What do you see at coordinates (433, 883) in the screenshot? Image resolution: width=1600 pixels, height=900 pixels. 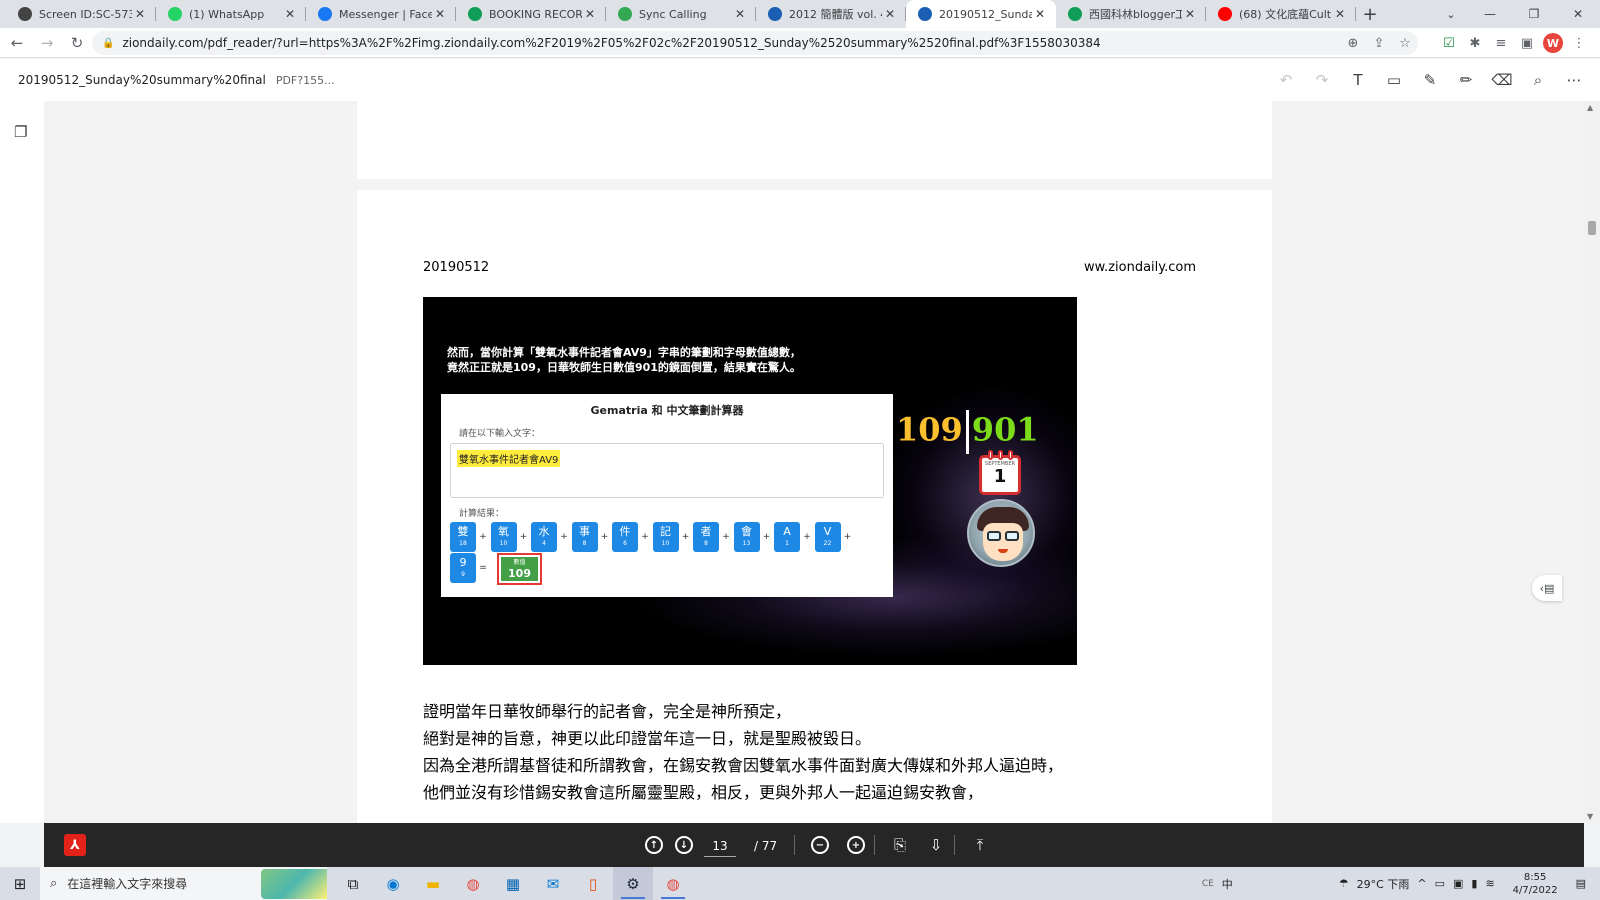 I see `file-explorer-icon: ▬` at bounding box center [433, 883].